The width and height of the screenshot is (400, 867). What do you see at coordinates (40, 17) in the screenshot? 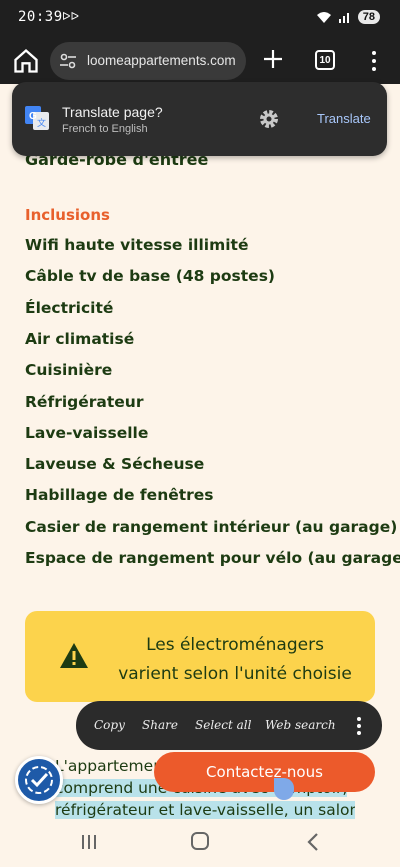
I see `status-time: 20:39` at bounding box center [40, 17].